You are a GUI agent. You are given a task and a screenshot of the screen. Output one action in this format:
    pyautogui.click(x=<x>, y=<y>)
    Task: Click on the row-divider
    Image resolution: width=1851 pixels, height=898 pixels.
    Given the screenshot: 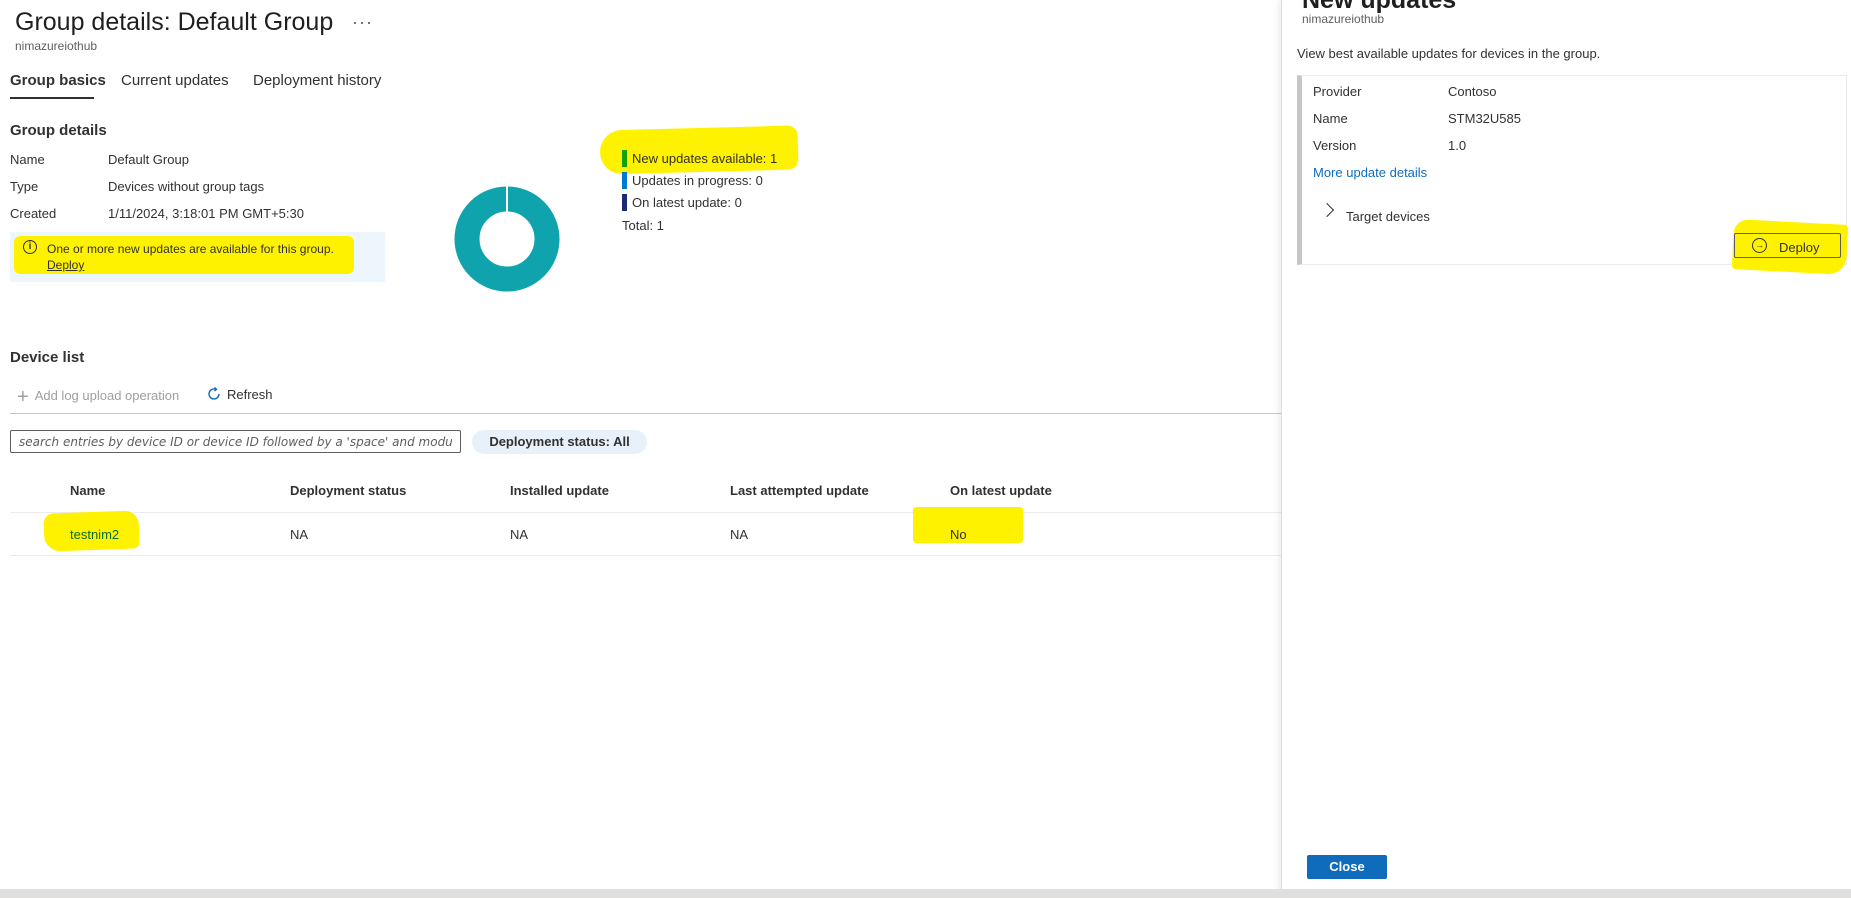 What is the action you would take?
    pyautogui.click(x=646, y=555)
    